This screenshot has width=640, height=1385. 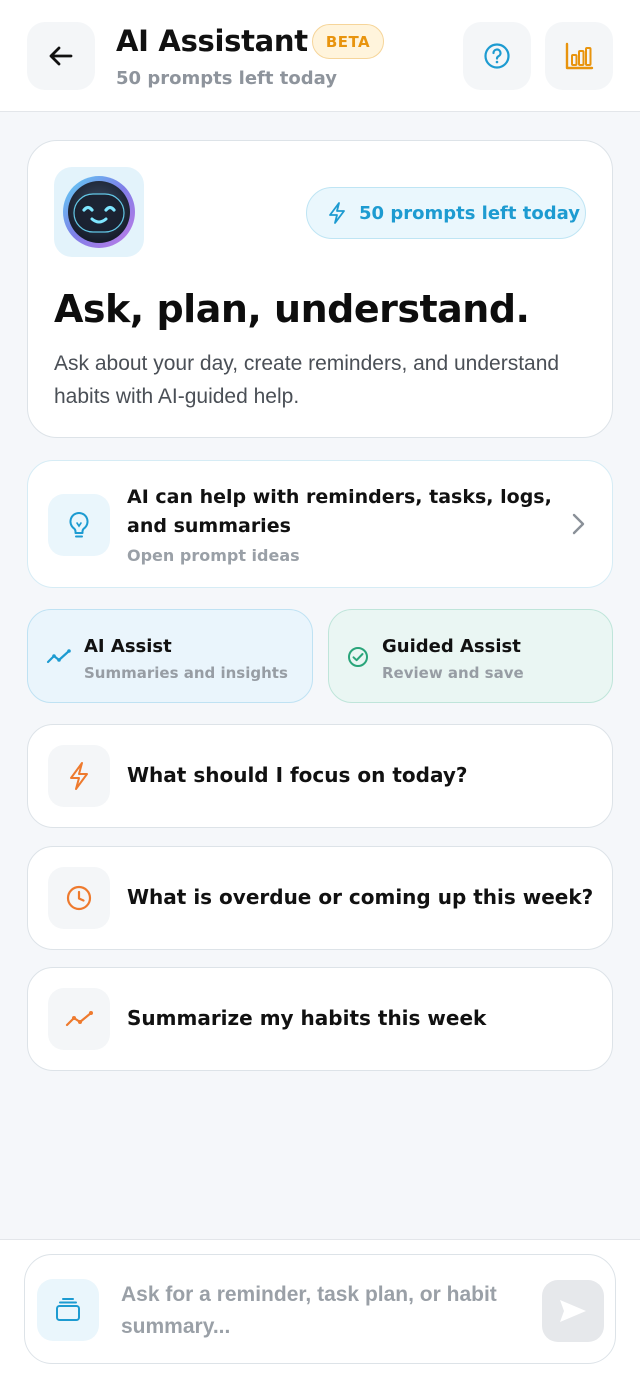 I want to click on suggestion-overdue-week: What is overdue or coming up this week?, so click(x=320, y=898).